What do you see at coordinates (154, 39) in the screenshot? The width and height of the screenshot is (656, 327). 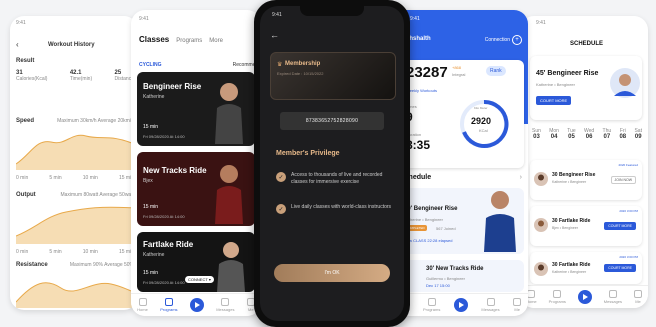 I see `tab-classes: Classes` at bounding box center [154, 39].